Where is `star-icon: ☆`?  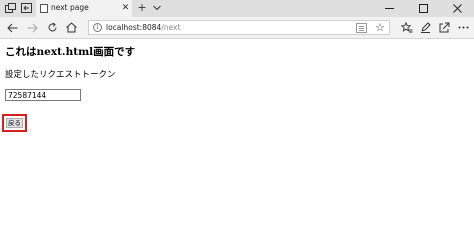 star-icon: ☆ is located at coordinates (380, 27).